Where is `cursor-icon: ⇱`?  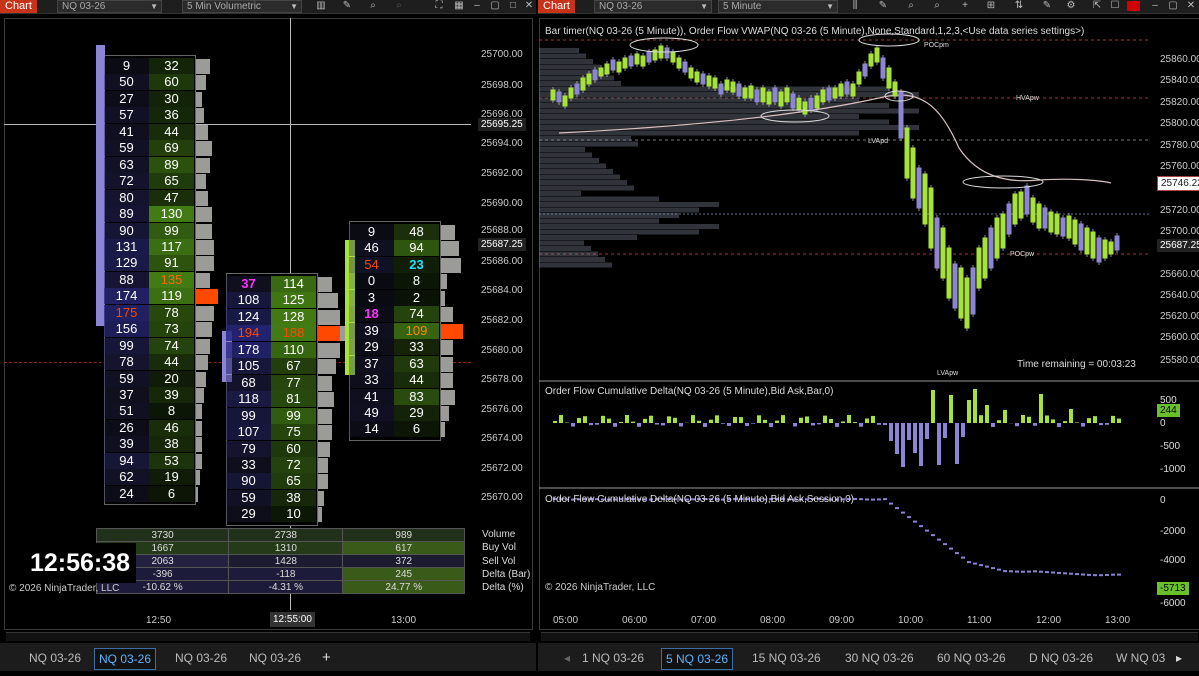
cursor-icon: ⇱ is located at coordinates (1097, 6).